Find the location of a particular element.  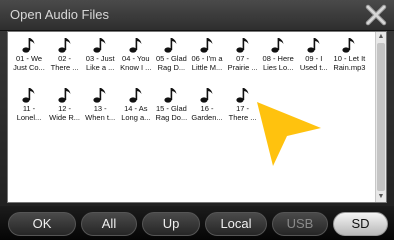

file-name-line1: 01 - We is located at coordinates (29, 58).